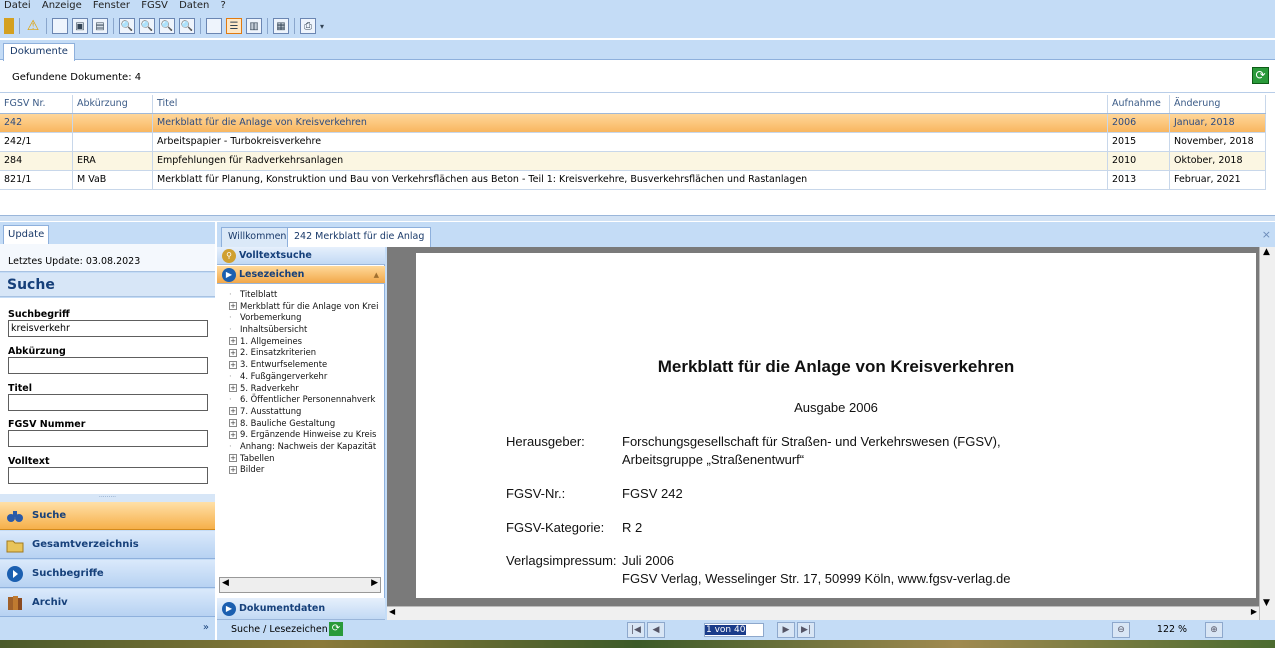 The height and width of the screenshot is (648, 1275). I want to click on nav-suche: Suche, so click(107, 516).